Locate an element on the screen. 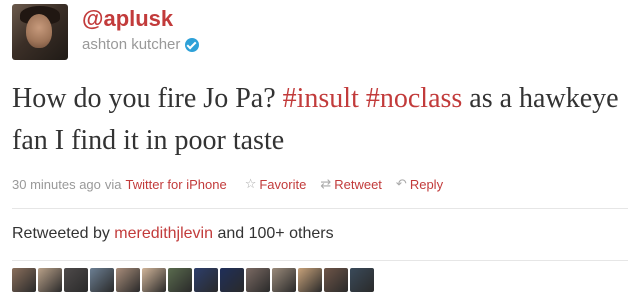 The width and height of the screenshot is (640, 305). hashtag-link: #insult is located at coordinates (321, 98).